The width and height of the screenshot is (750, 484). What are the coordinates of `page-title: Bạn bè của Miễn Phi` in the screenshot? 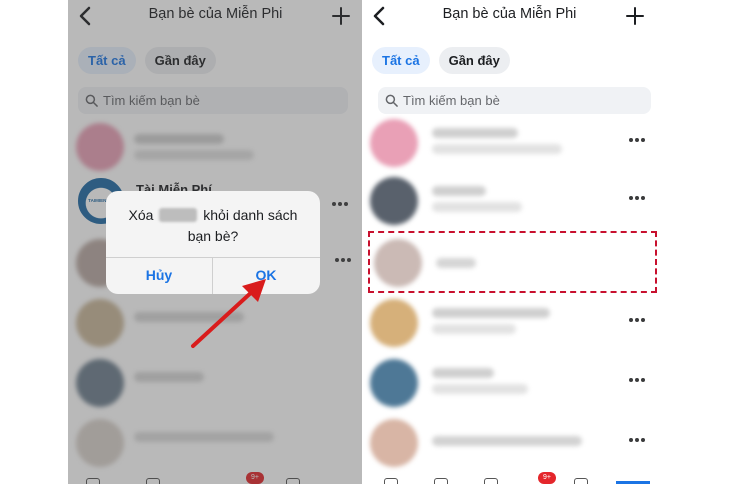 It's located at (509, 14).